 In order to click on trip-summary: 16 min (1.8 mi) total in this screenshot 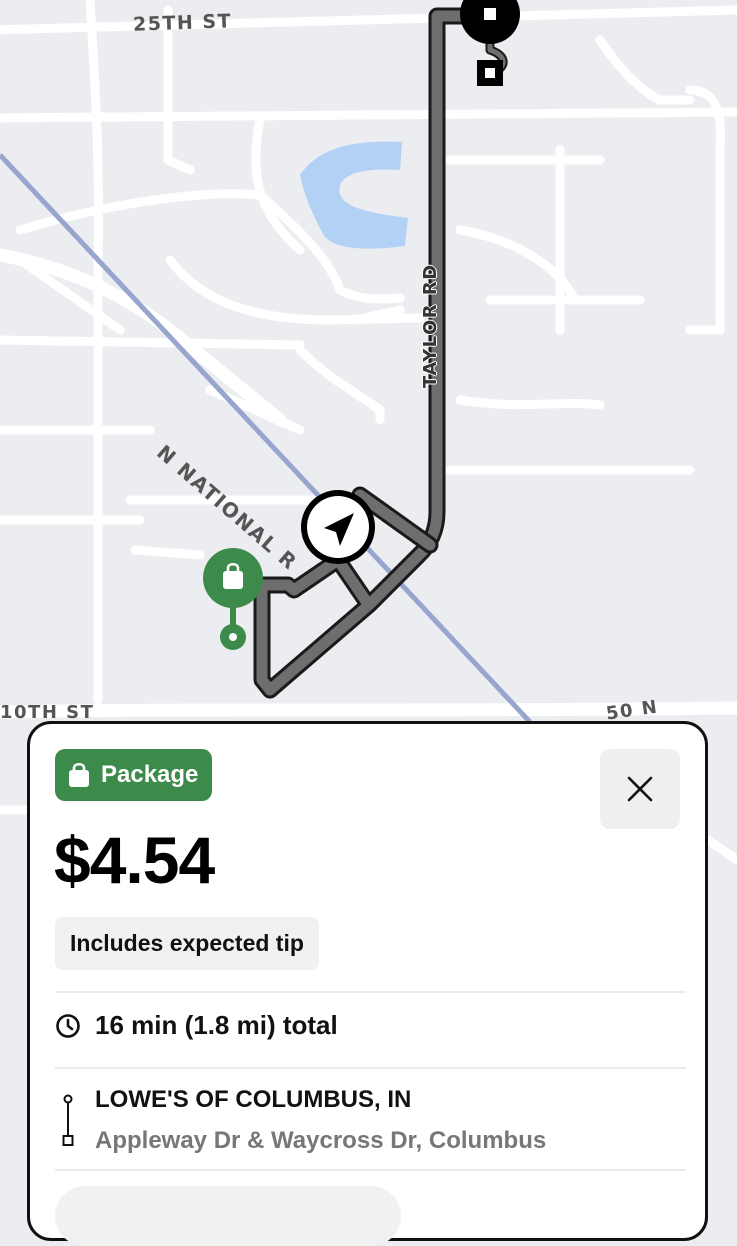, I will do `click(216, 1025)`.